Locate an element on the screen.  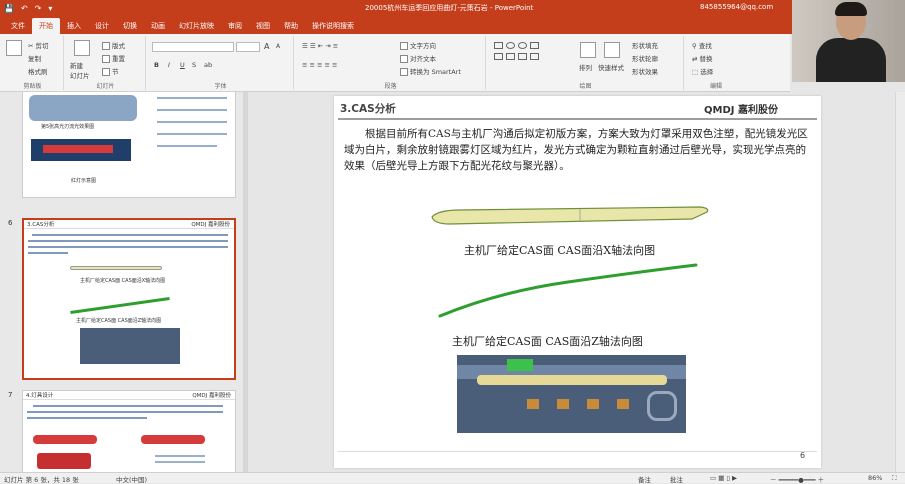
tab-design: 设计 is located at coordinates (102, 26).